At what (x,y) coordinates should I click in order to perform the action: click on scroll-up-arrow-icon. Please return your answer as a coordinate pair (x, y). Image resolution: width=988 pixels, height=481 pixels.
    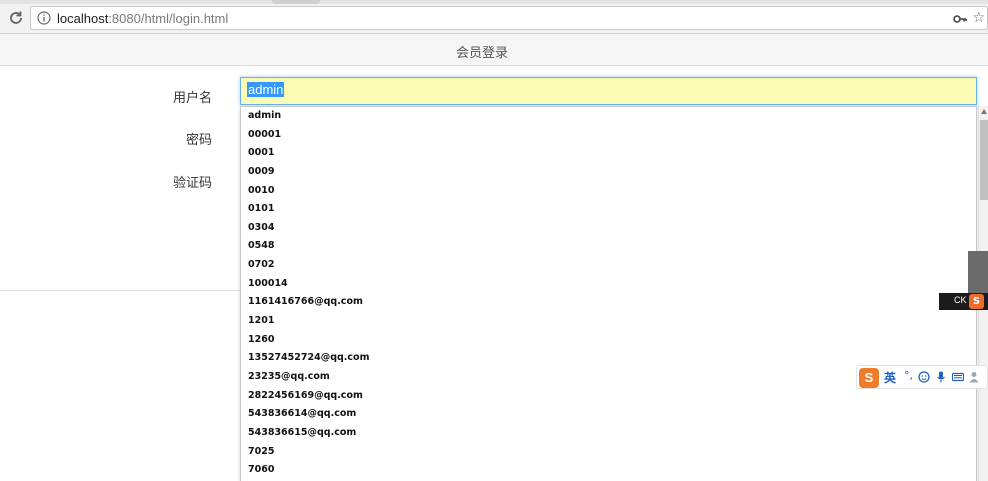
    Looking at the image, I should click on (984, 111).